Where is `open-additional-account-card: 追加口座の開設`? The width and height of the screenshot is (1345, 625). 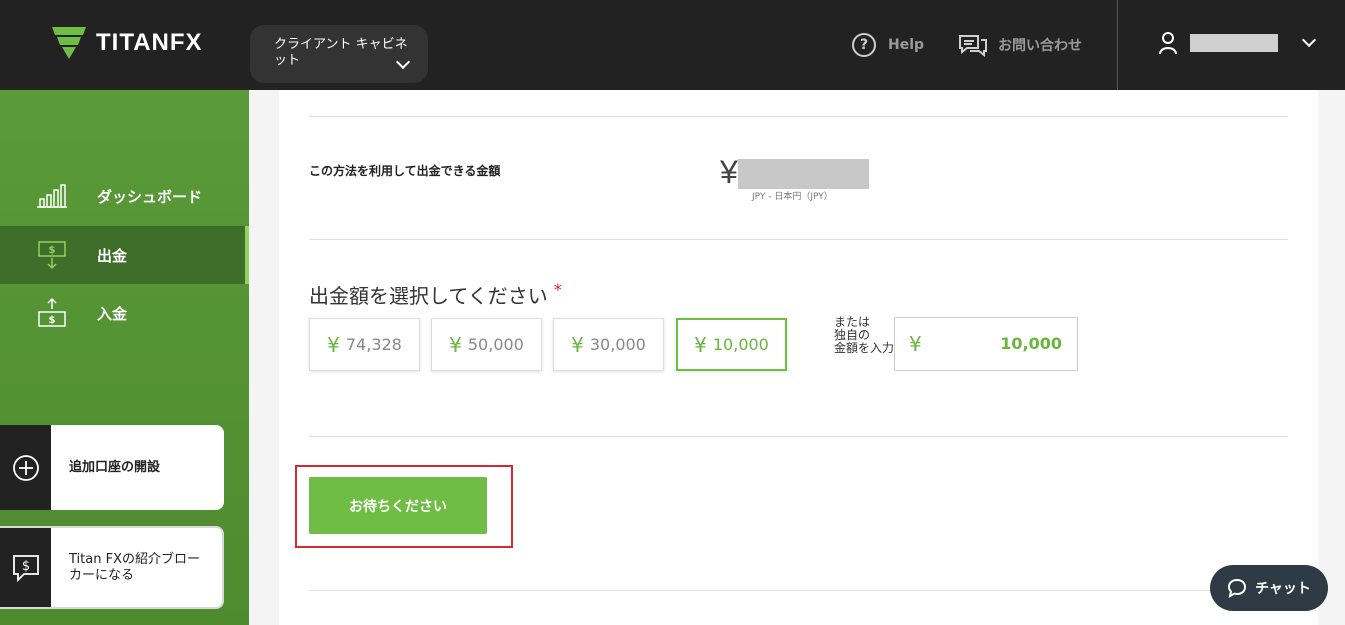
open-additional-account-card: 追加口座の開設 is located at coordinates (112, 467).